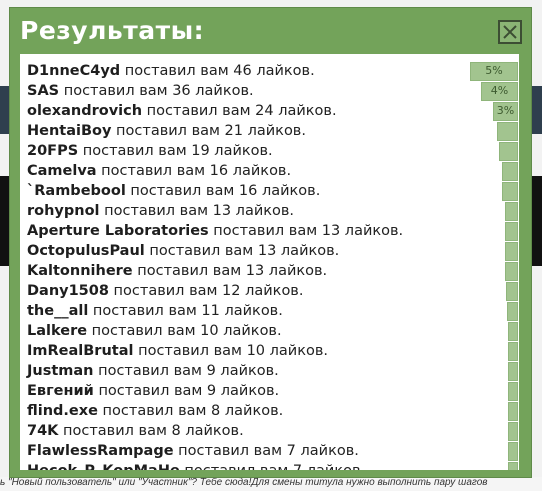 This screenshot has width=542, height=491. Describe the element at coordinates (62, 411) in the screenshot. I see `result-username: flind.exe` at that location.